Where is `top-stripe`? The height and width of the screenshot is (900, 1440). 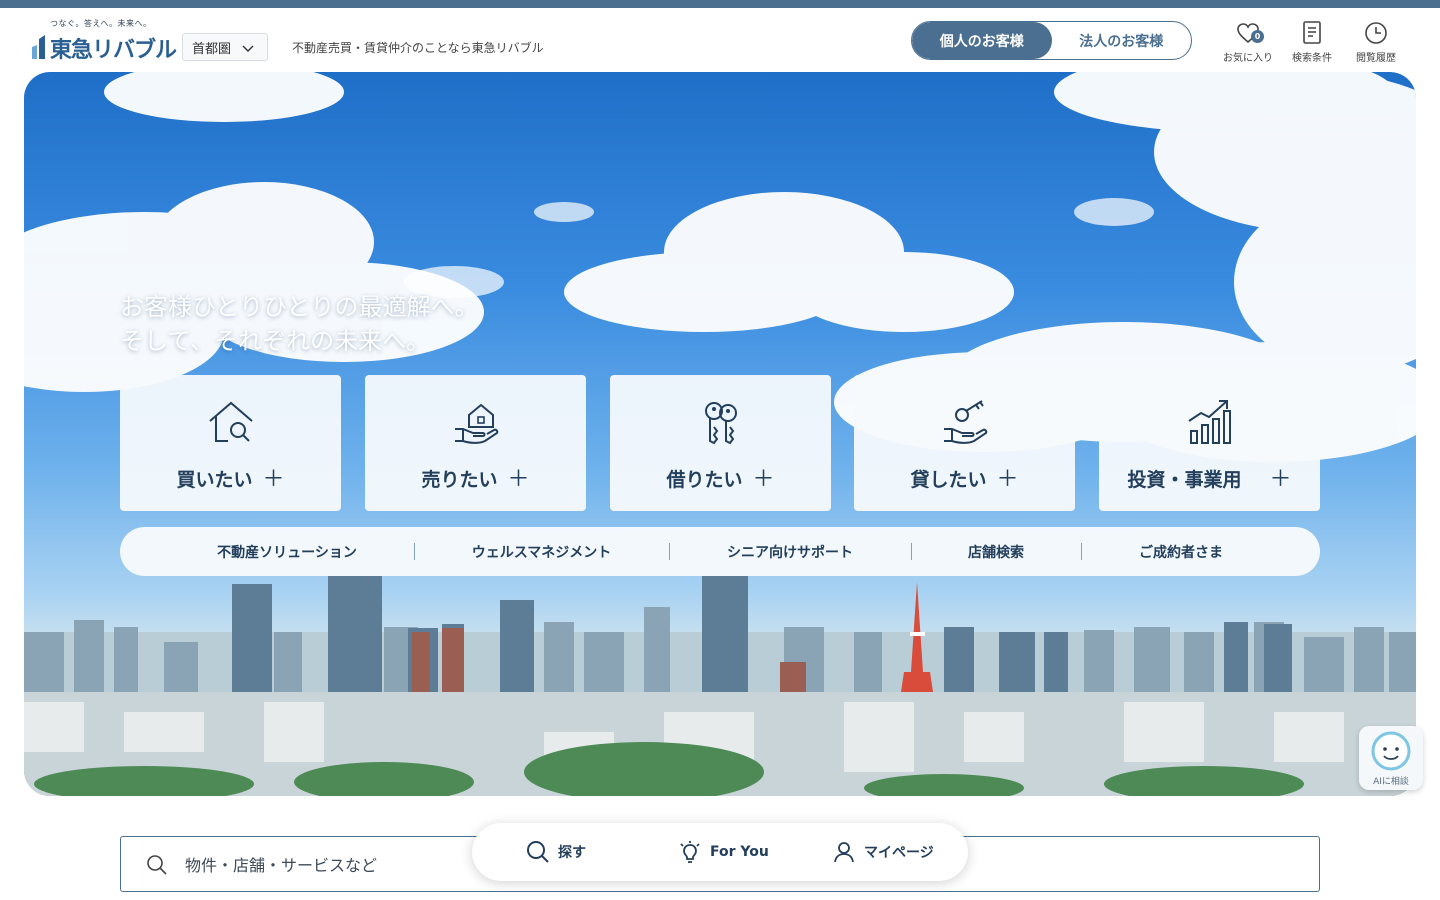
top-stripe is located at coordinates (720, 4).